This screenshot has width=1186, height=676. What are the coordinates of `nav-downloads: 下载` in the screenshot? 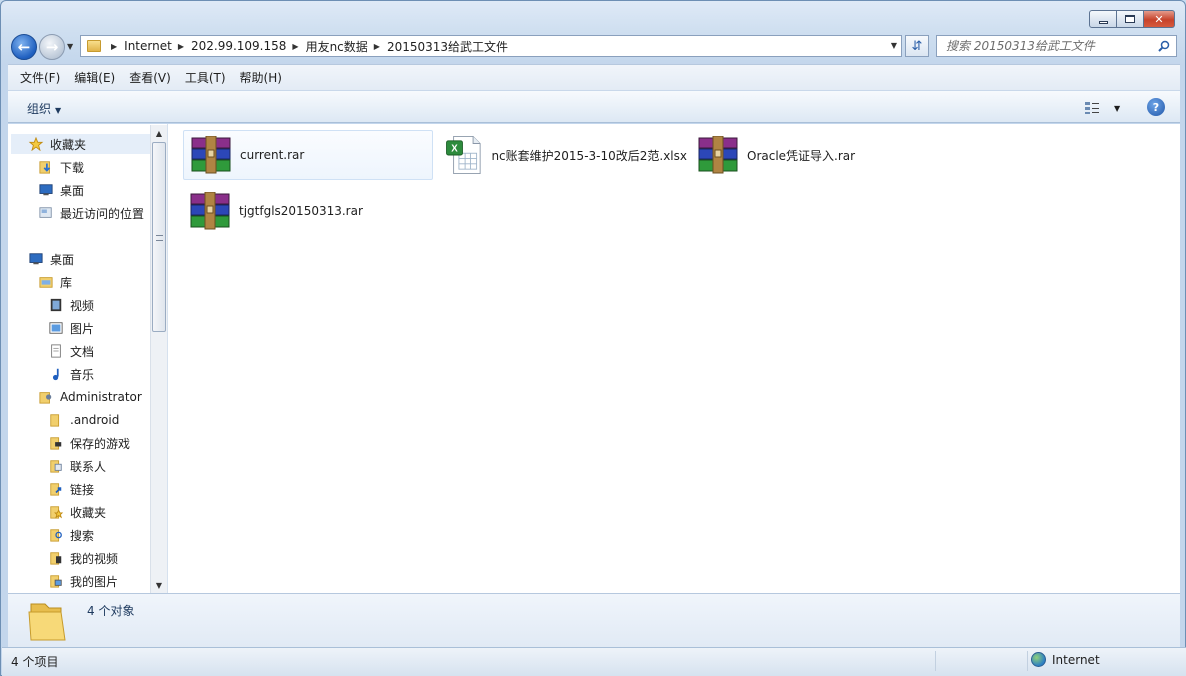 It's located at (61, 167).